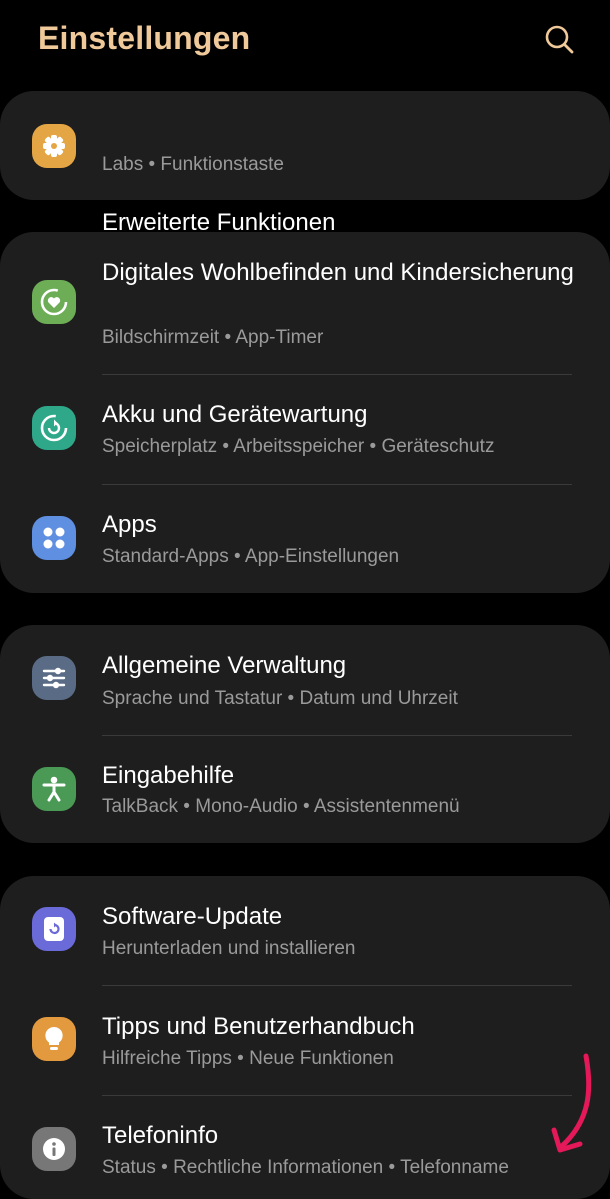  What do you see at coordinates (54, 538) in the screenshot?
I see `apps-grid-icon` at bounding box center [54, 538].